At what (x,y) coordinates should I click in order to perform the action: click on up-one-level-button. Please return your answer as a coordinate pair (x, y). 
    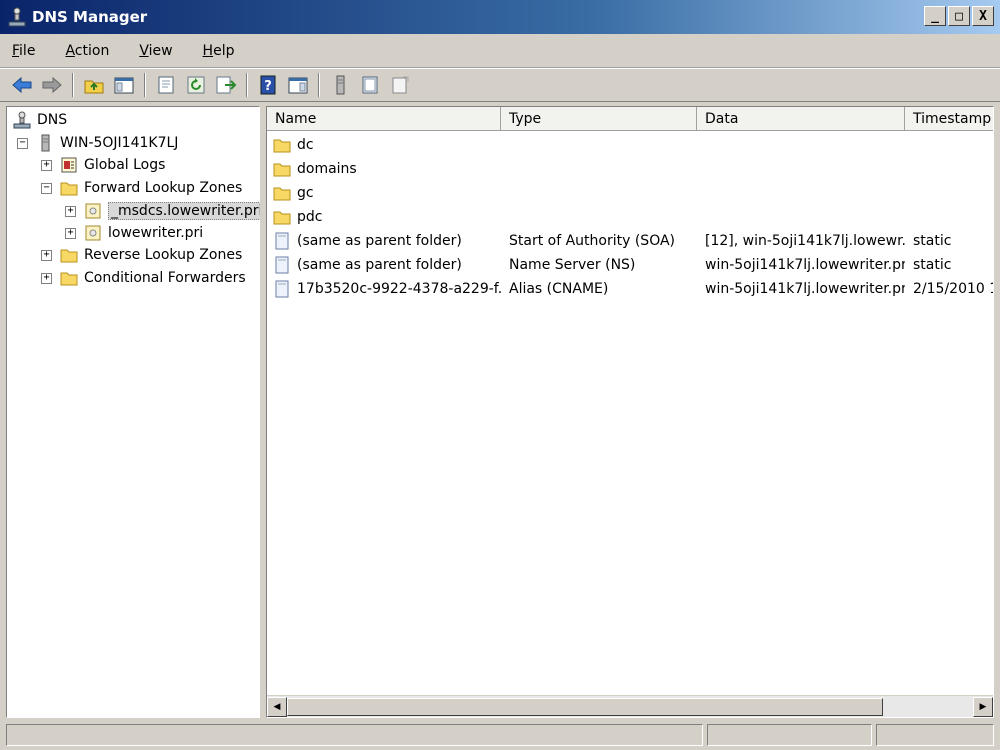
    Looking at the image, I should click on (94, 85).